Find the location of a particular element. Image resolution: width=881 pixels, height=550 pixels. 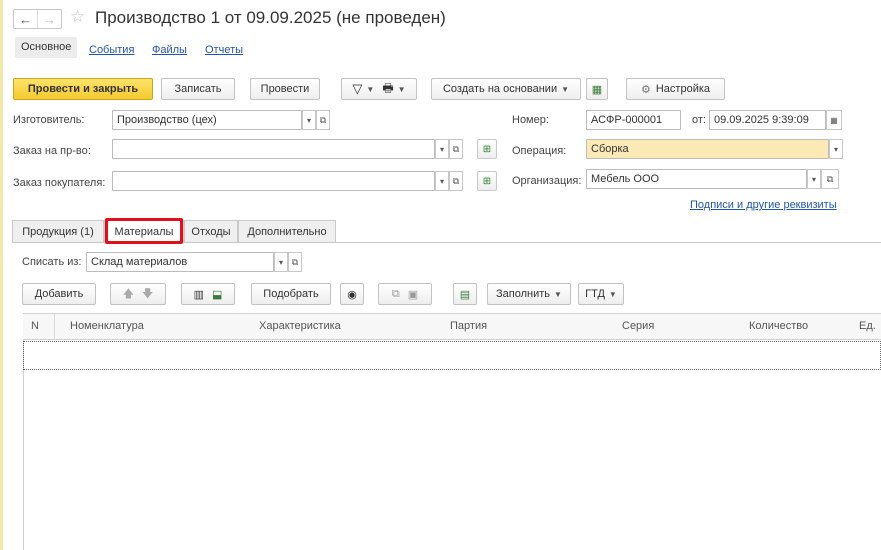

paste-icon: ▣ is located at coordinates (413, 294).